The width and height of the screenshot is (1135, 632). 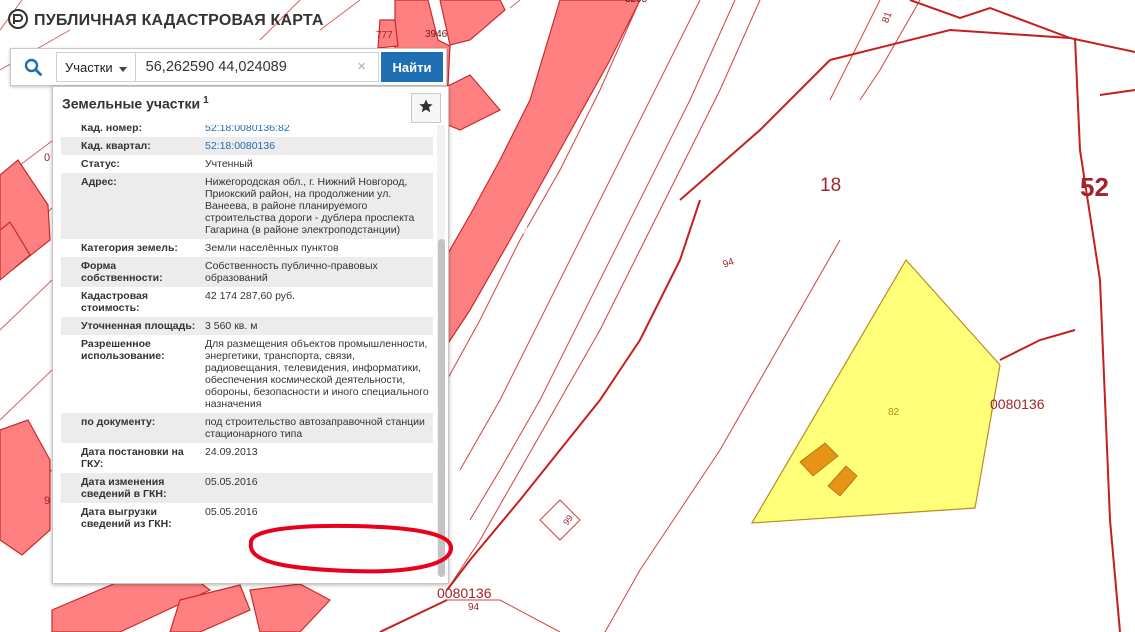 What do you see at coordinates (1017, 404) in the screenshot?
I see `map-label-0080136: 0080136` at bounding box center [1017, 404].